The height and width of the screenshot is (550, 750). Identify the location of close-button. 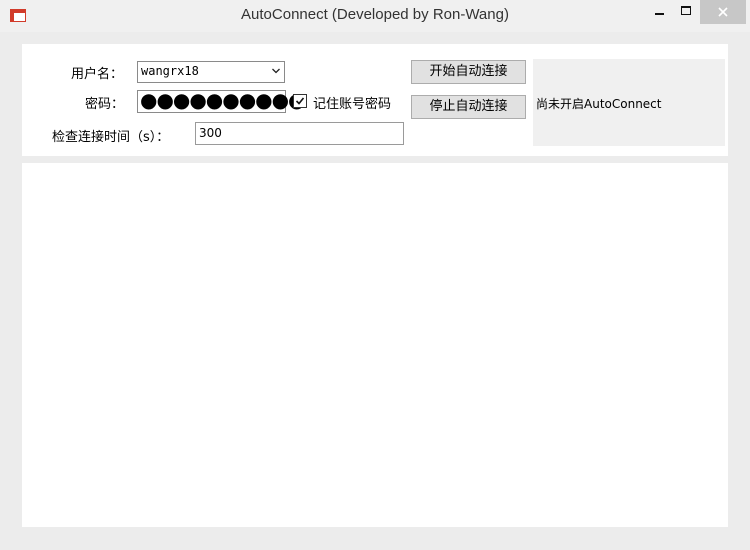
(723, 12).